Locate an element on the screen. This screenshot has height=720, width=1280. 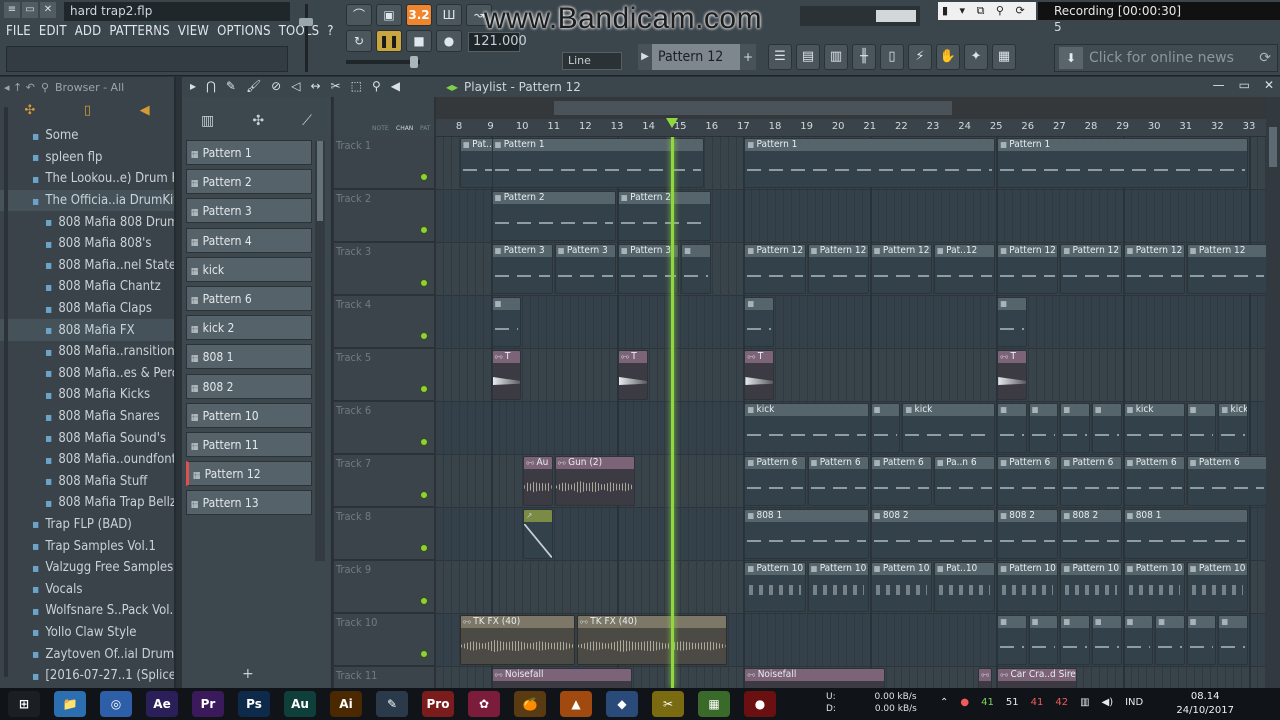
pattern-item: ▦ Pattern 2 is located at coordinates (249, 182).